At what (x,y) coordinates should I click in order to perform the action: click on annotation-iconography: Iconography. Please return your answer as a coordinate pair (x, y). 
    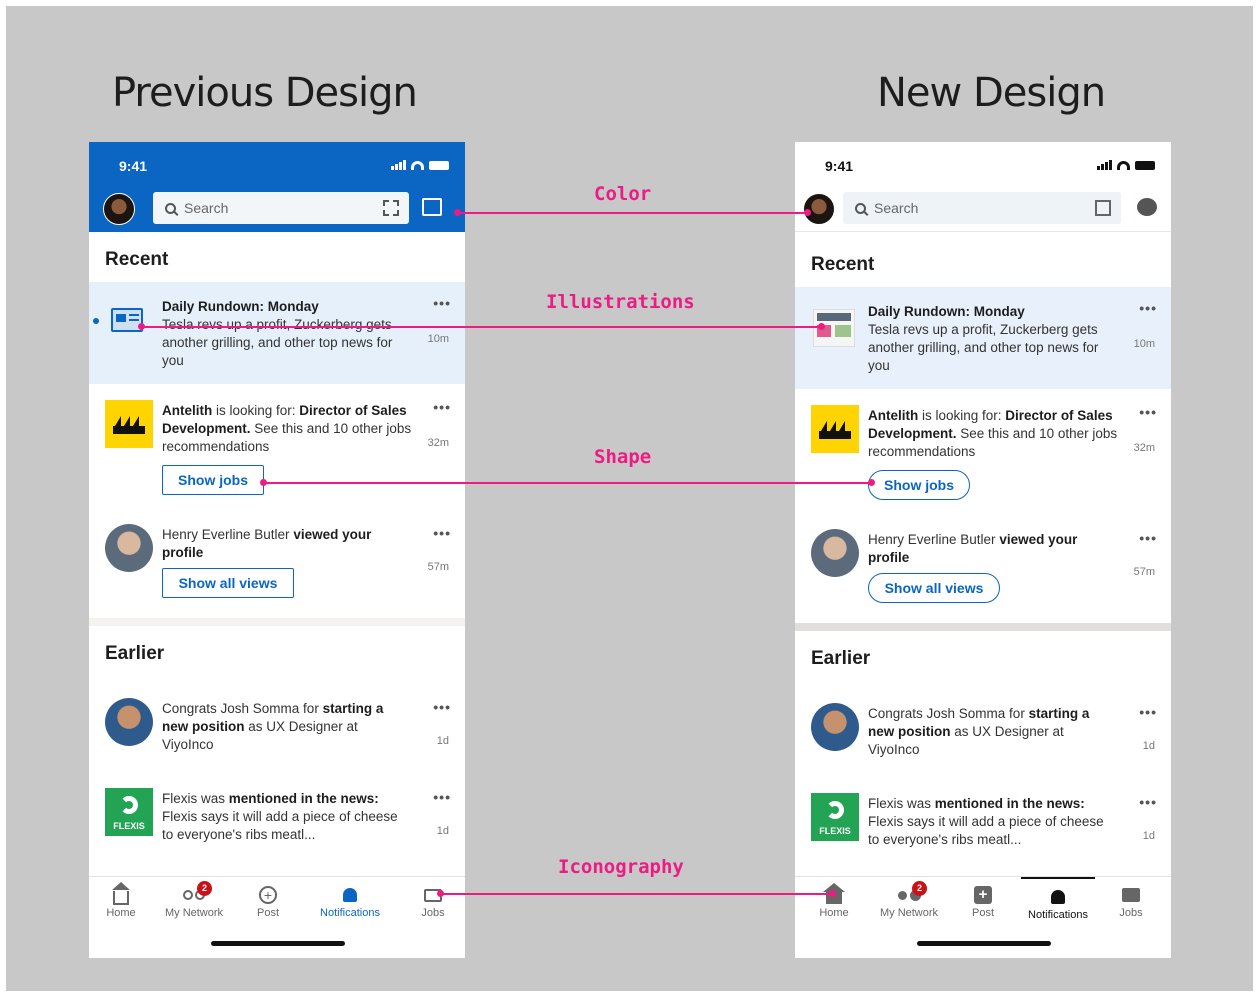
    Looking at the image, I should click on (621, 867).